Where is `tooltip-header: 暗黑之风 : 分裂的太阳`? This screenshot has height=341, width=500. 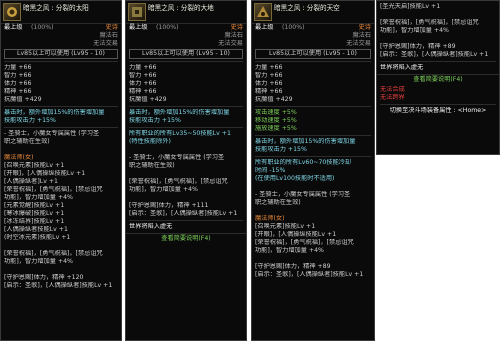
tooltip-header: 暗黑之风 : 分裂的太阳 is located at coordinates (61, 12).